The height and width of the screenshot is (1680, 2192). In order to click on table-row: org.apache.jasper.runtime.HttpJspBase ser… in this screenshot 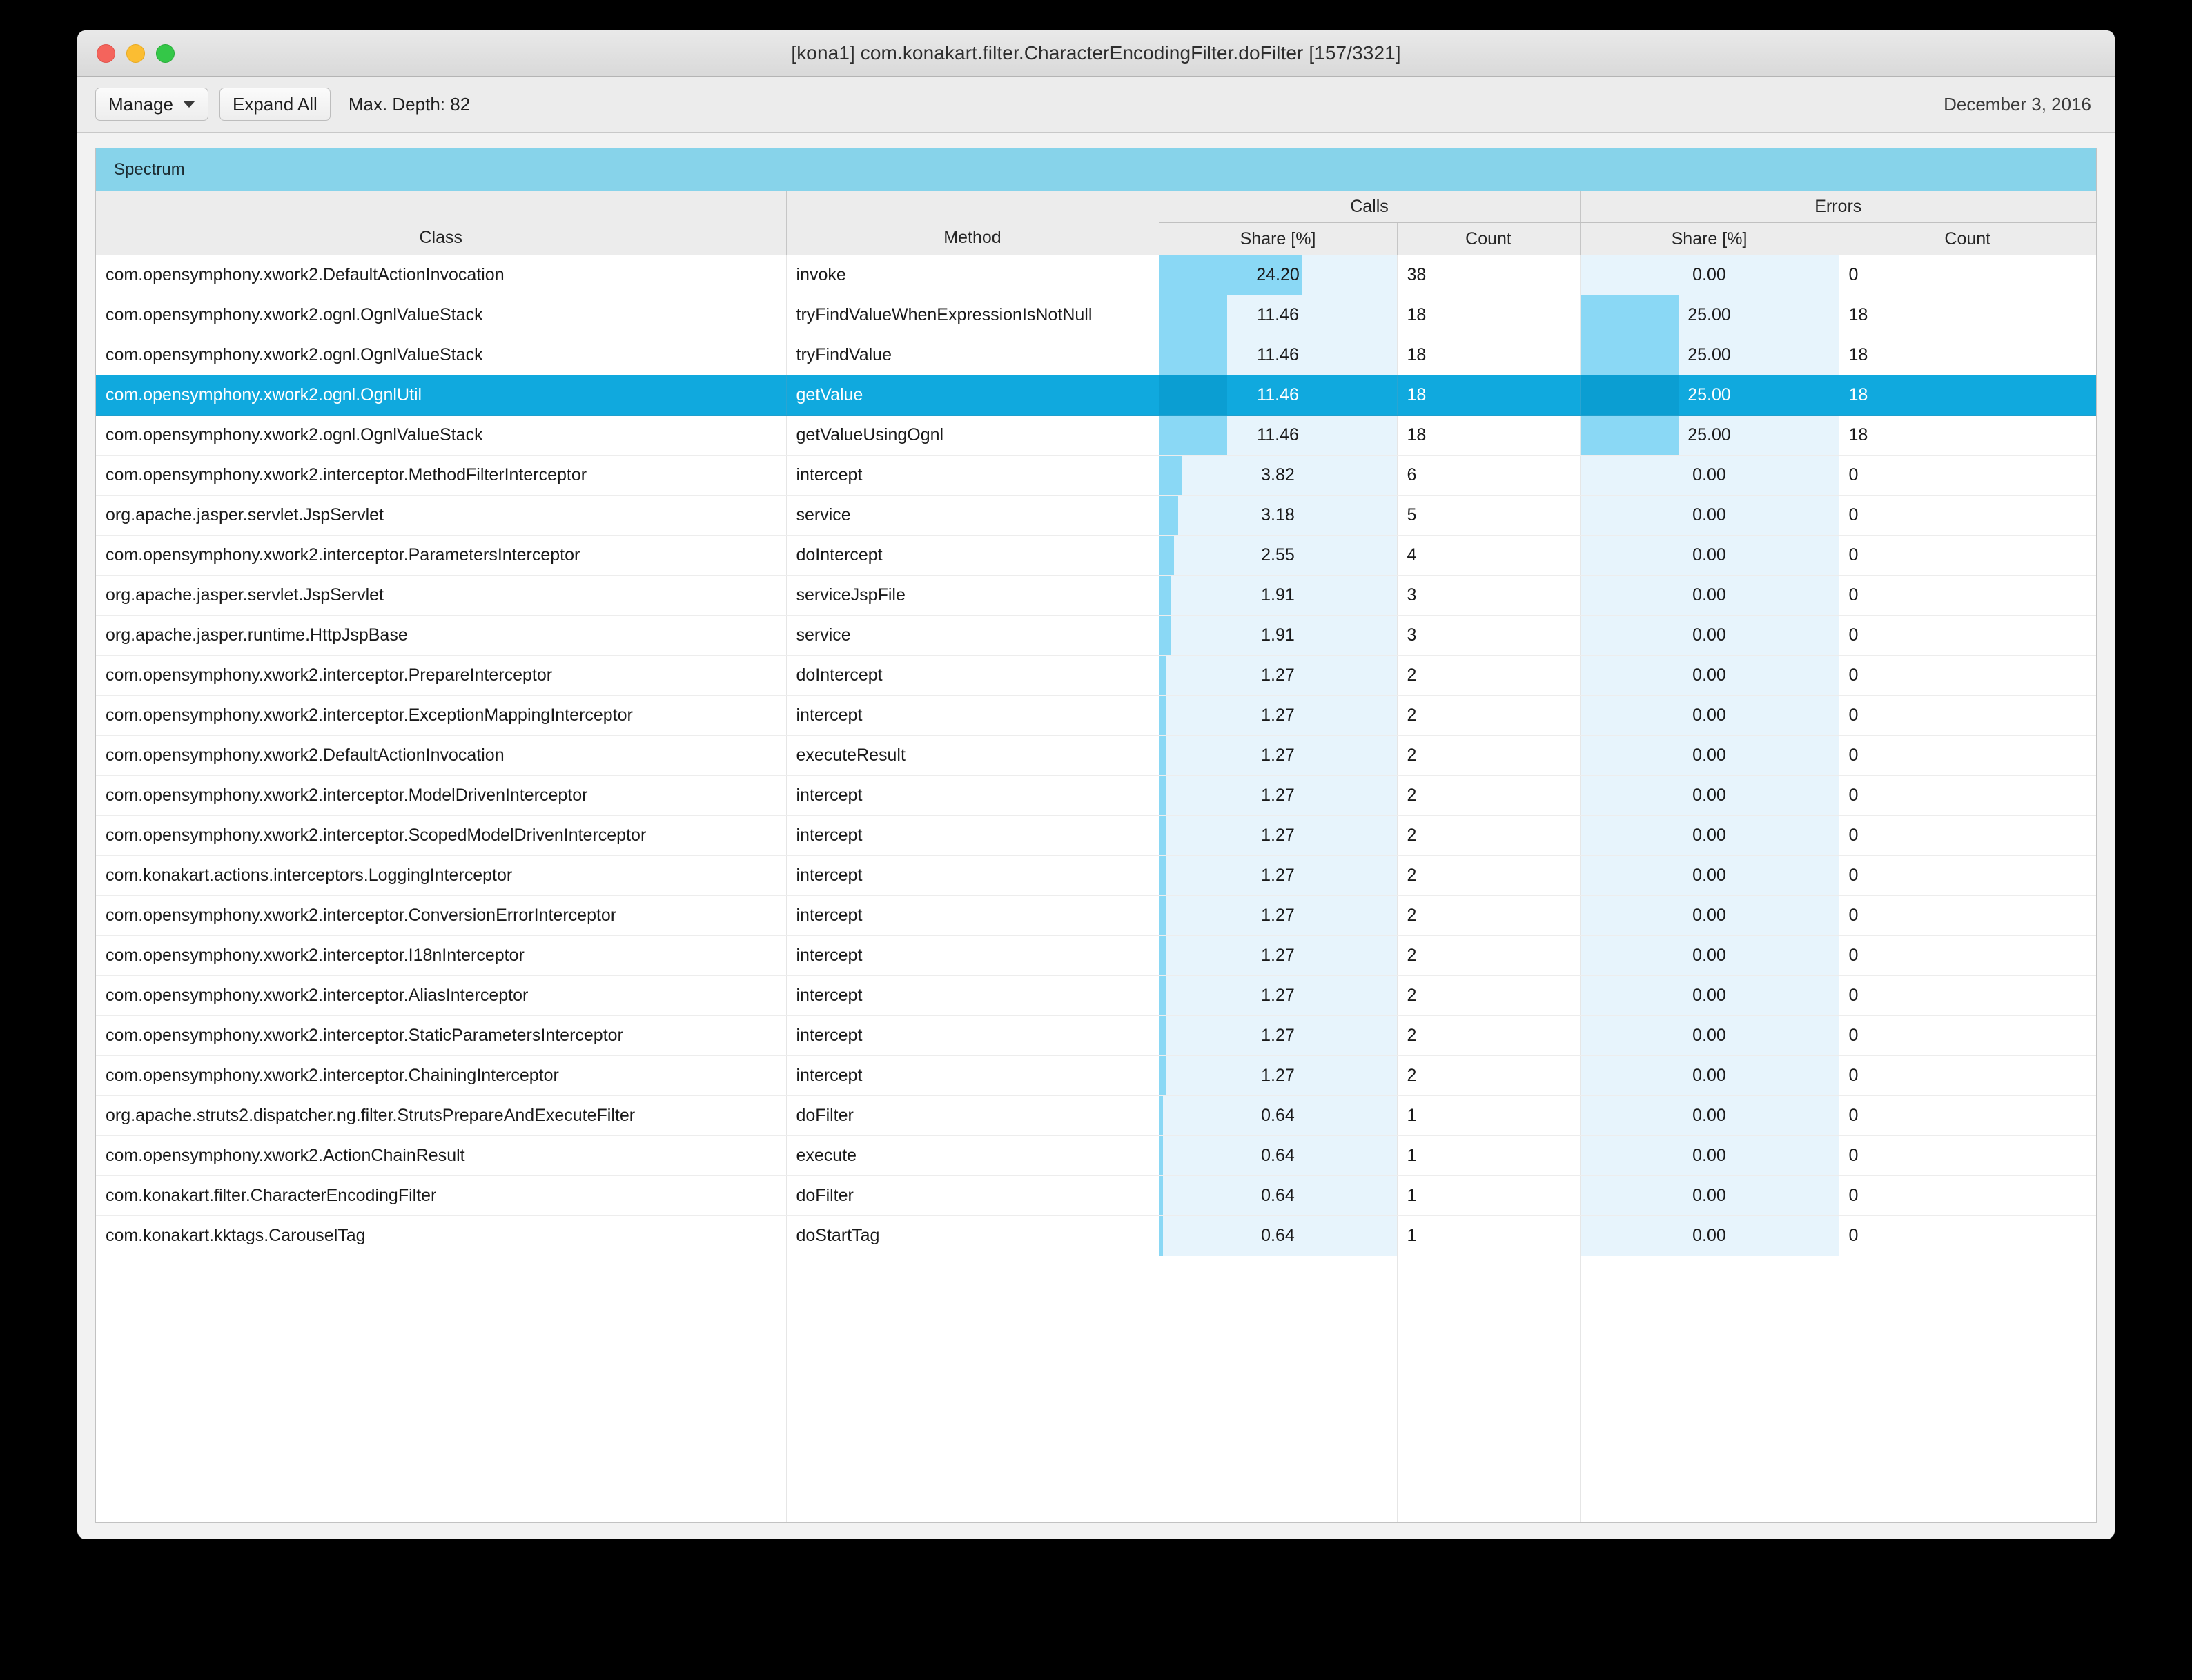, I will do `click(1096, 635)`.